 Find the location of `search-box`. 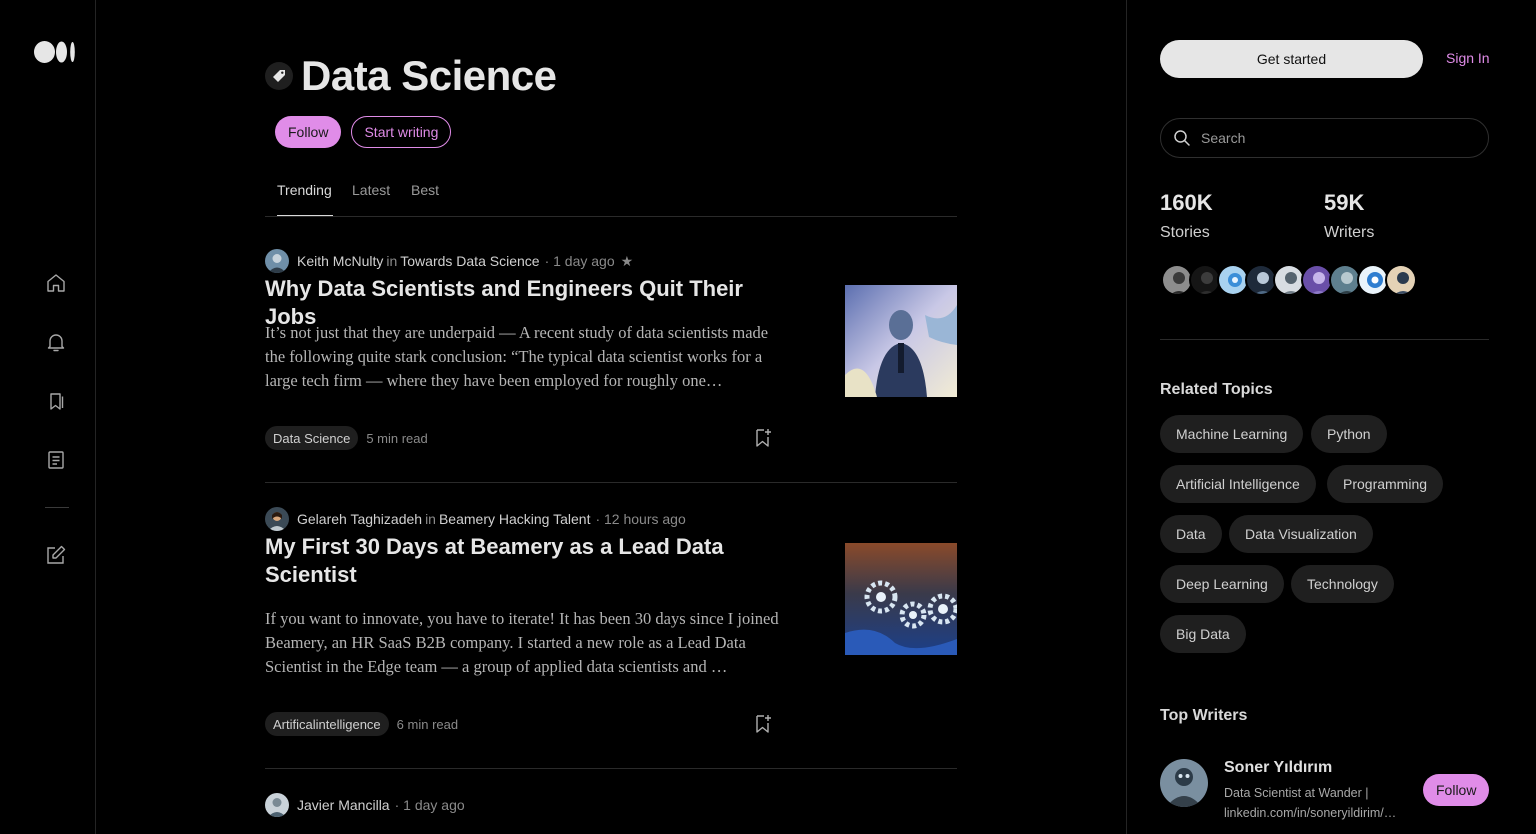

search-box is located at coordinates (1324, 138).